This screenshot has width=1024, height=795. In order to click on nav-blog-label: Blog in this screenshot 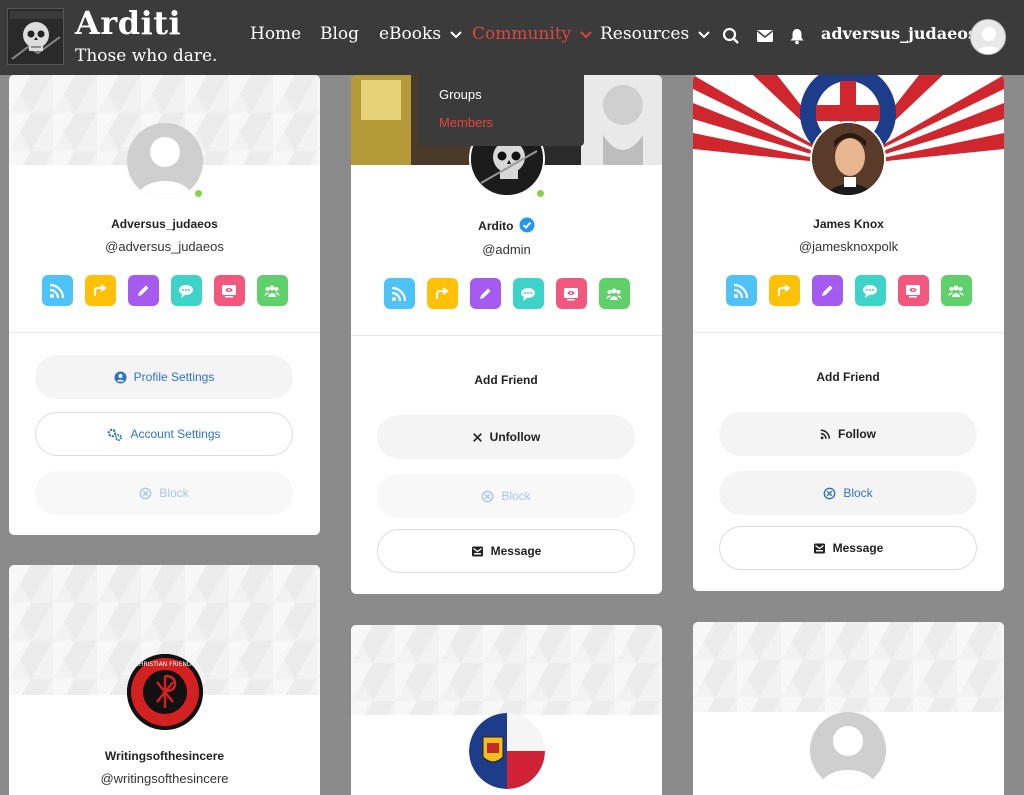, I will do `click(340, 34)`.